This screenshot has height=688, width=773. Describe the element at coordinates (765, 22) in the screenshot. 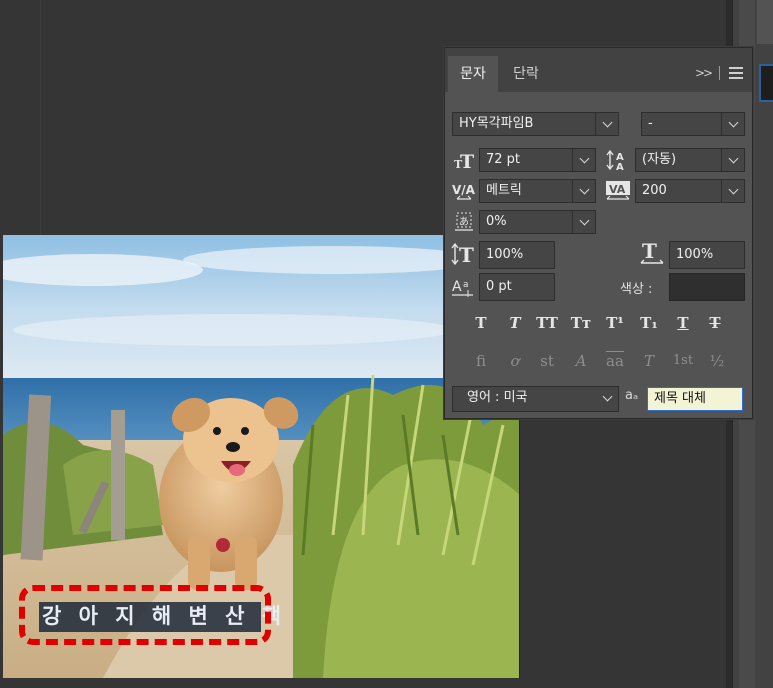

I see `dock-button` at that location.